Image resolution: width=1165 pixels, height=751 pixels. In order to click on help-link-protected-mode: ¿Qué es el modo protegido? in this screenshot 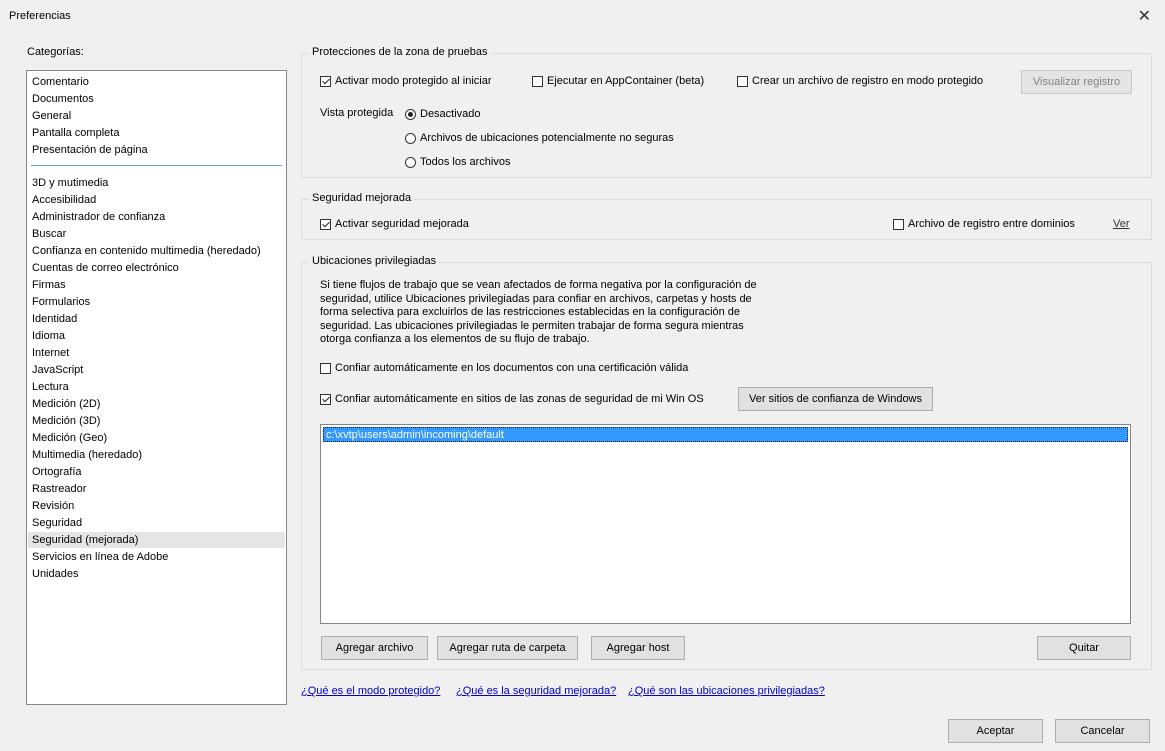, I will do `click(370, 691)`.